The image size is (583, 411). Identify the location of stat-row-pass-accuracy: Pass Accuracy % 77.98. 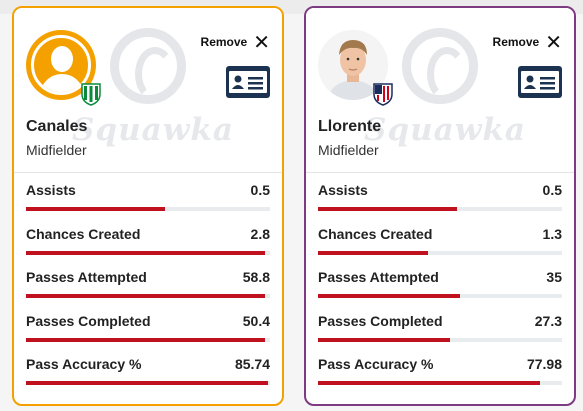
(440, 369).